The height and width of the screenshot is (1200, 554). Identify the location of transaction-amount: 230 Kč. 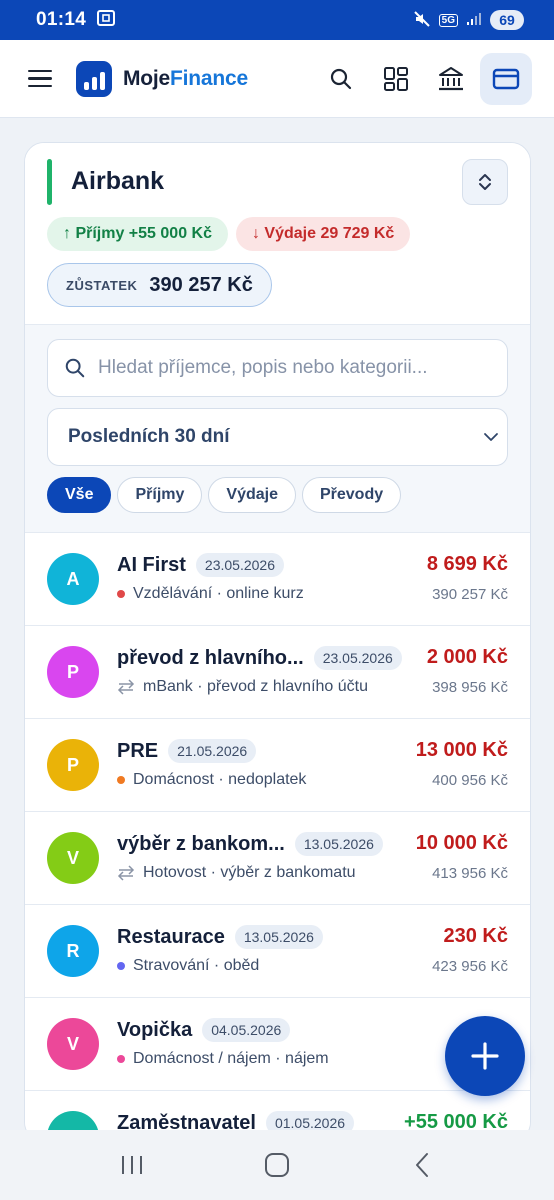
(476, 936).